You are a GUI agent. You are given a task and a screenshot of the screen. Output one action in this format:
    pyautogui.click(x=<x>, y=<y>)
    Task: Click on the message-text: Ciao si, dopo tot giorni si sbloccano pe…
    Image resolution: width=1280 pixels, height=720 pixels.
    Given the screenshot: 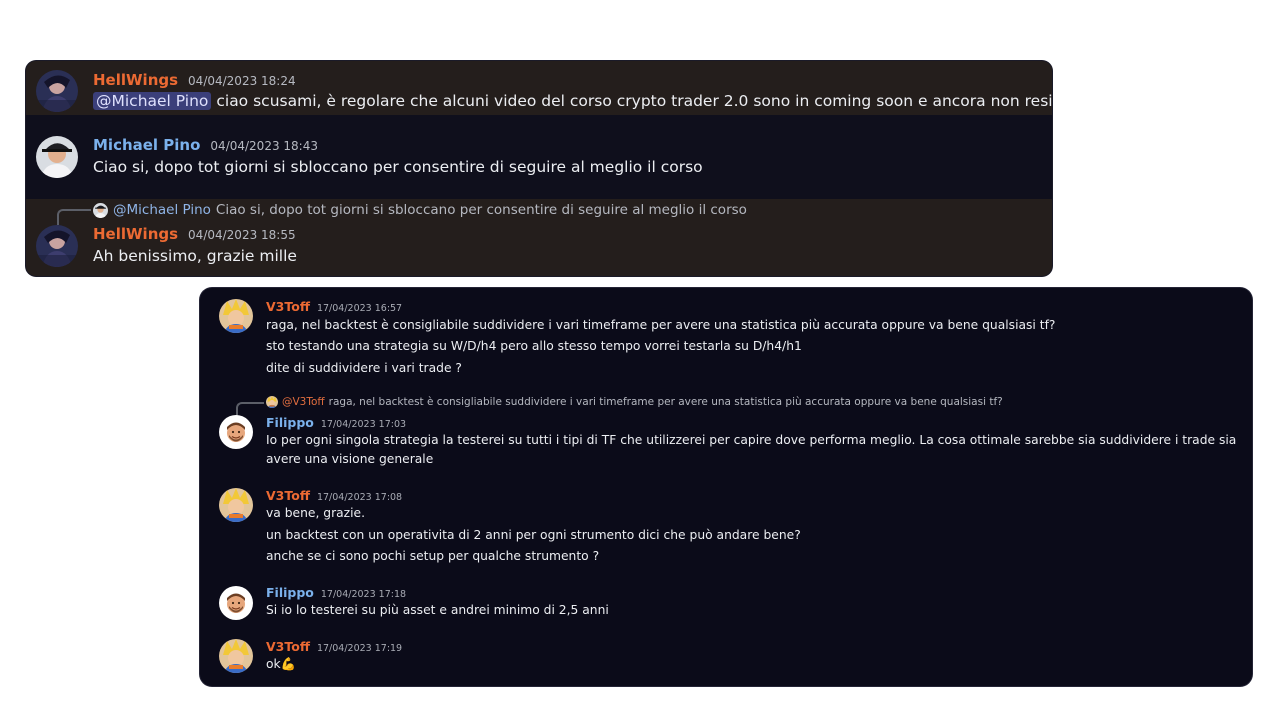 What is the action you would take?
    pyautogui.click(x=398, y=167)
    